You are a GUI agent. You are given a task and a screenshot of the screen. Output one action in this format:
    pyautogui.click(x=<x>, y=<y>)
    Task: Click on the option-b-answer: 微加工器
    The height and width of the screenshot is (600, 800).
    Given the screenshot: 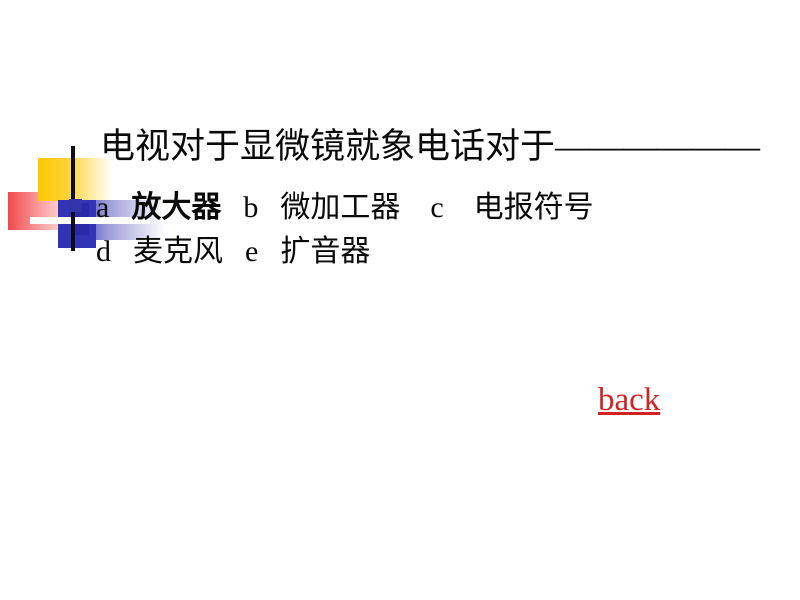 What is the action you would take?
    pyautogui.click(x=340, y=207)
    